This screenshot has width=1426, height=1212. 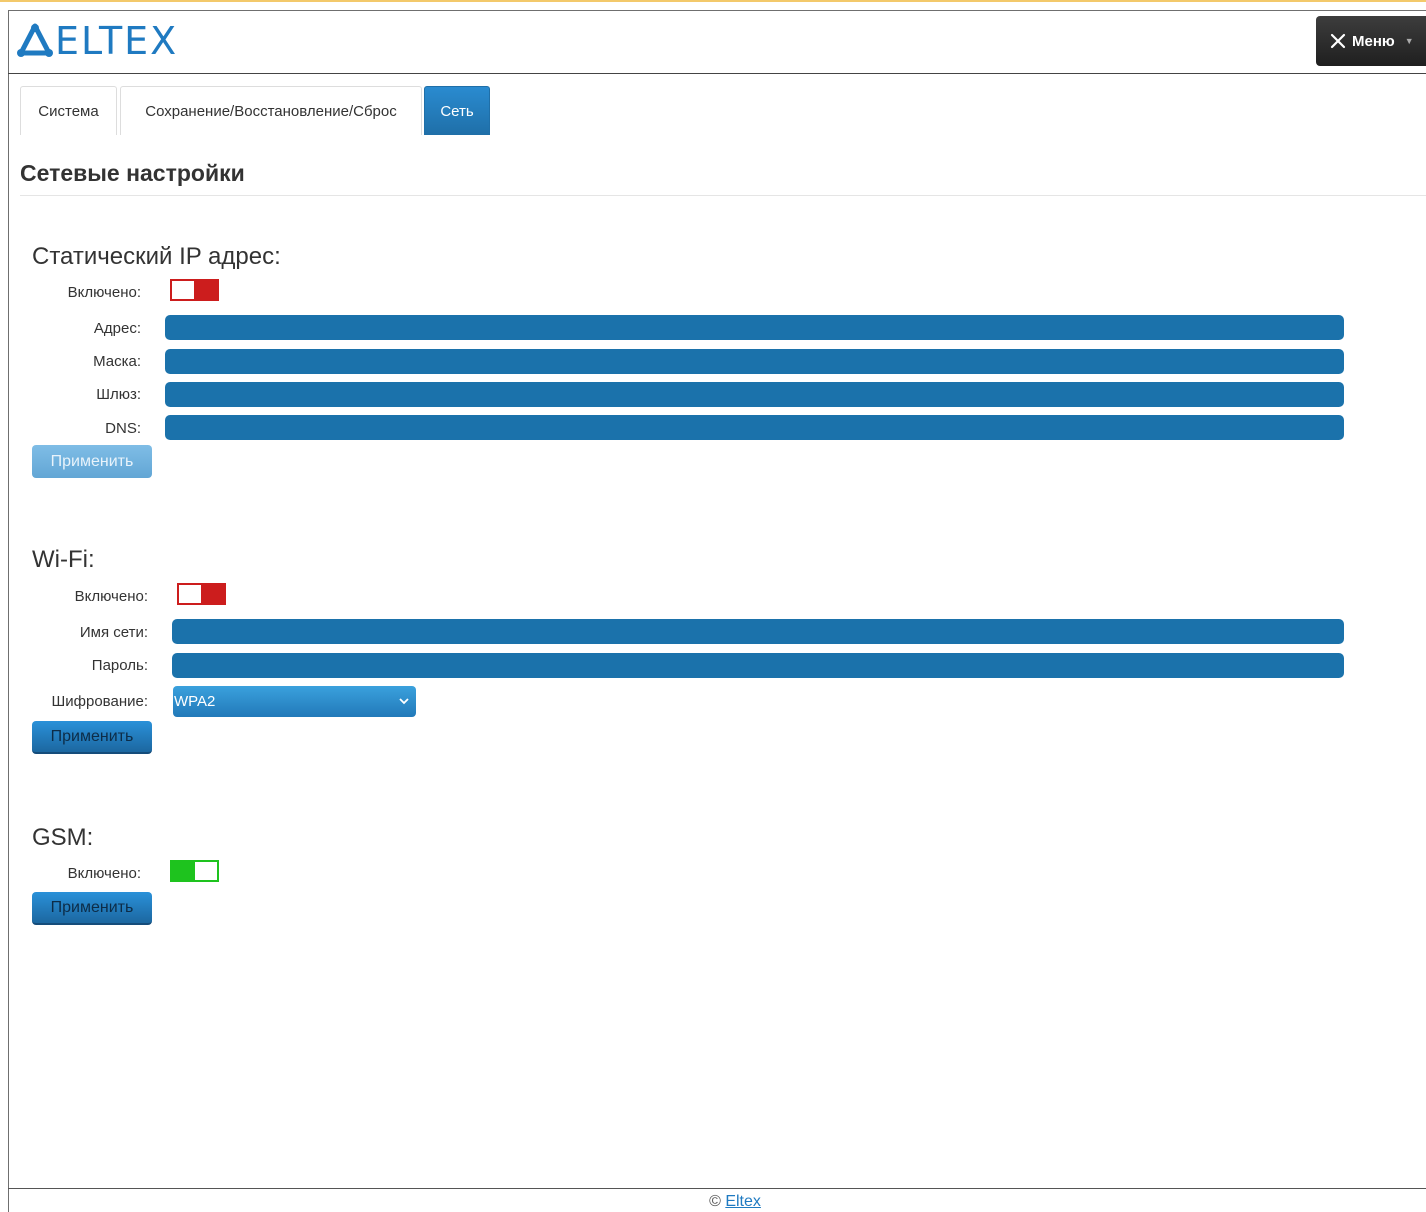 I want to click on tab-system: Система, so click(x=68, y=110).